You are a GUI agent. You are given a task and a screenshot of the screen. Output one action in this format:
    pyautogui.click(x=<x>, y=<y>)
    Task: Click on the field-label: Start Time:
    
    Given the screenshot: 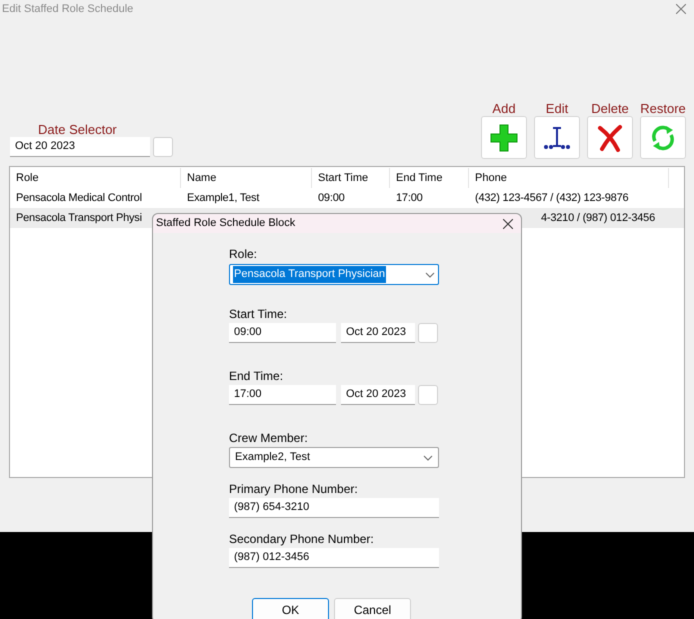 What is the action you would take?
    pyautogui.click(x=258, y=314)
    